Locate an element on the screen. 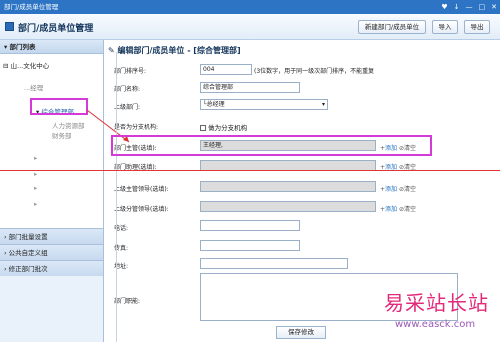 Image resolution: width=500 pixels, height=342 pixels. parent-select-value: └总经理 is located at coordinates (214, 104).